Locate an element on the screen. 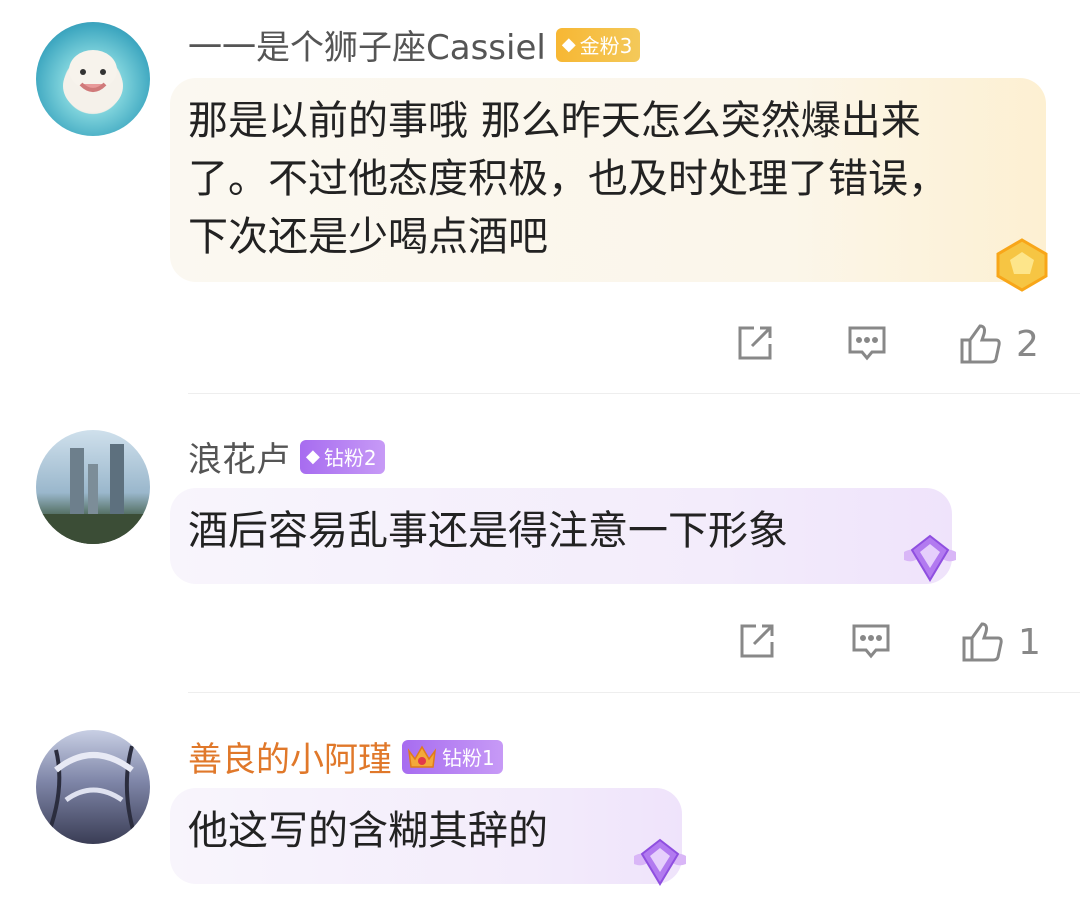 The image size is (1080, 921). crown-icon is located at coordinates (422, 757).